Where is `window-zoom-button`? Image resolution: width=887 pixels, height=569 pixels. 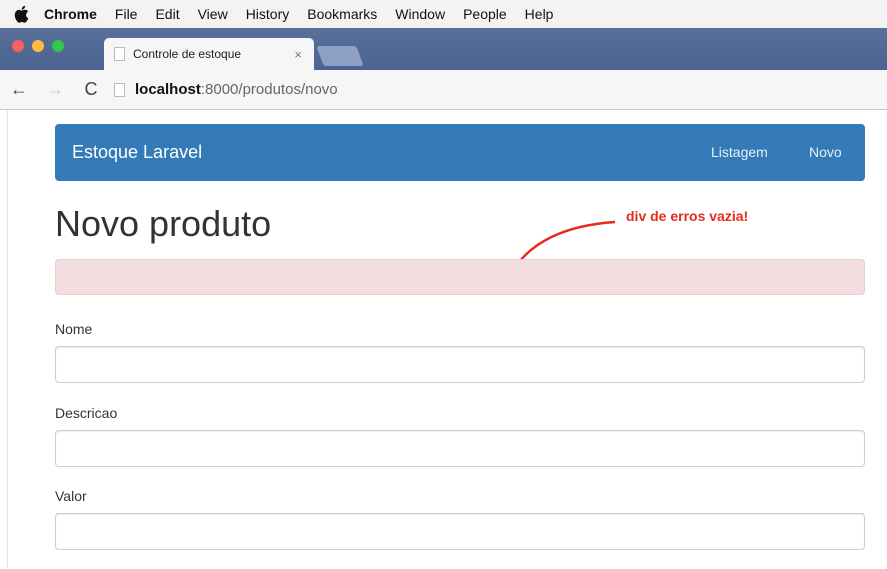 window-zoom-button is located at coordinates (58, 46).